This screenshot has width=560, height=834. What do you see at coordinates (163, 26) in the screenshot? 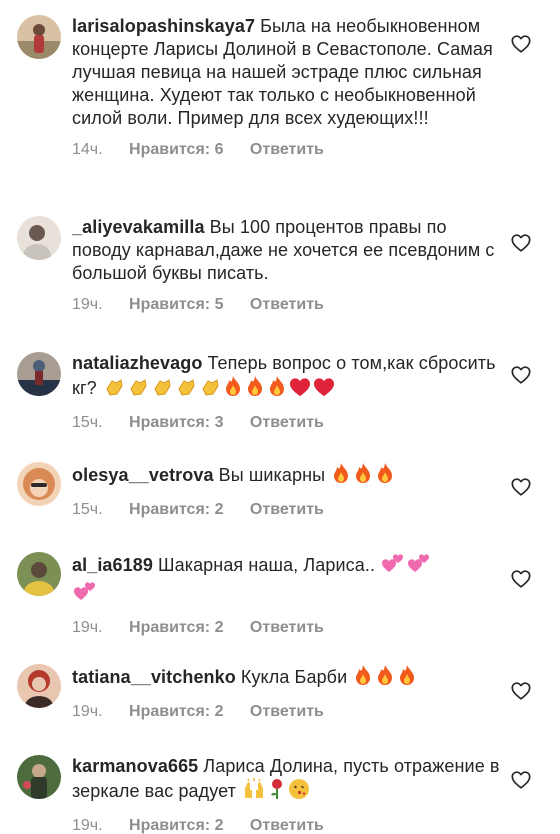
I see `comment-username: larisalopashinskaya7` at bounding box center [163, 26].